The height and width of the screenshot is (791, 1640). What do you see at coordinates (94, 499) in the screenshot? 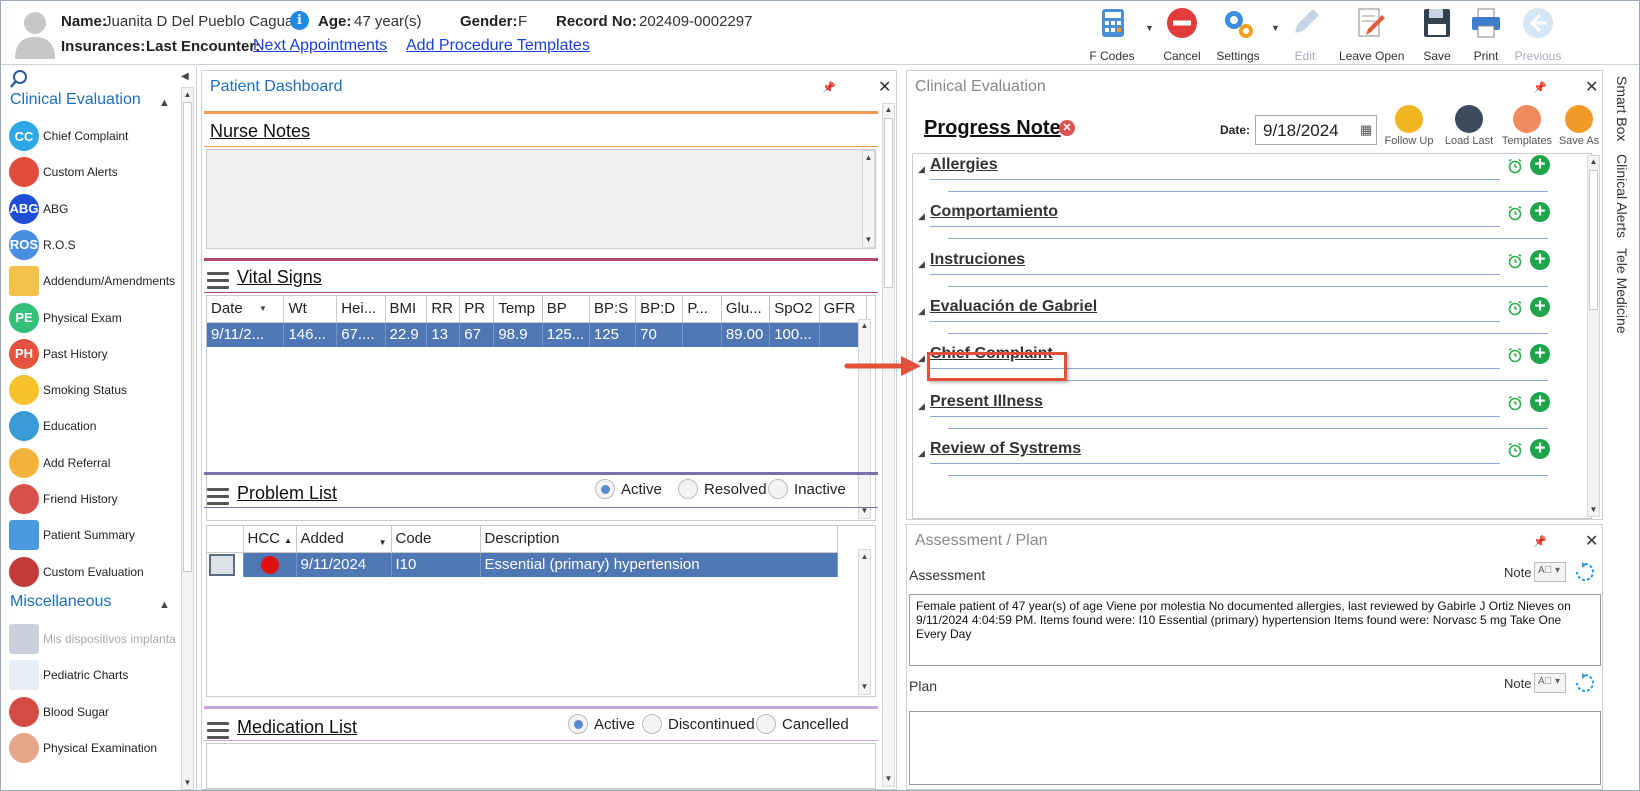
I see `sidebar-item-friend-history: Friend History` at bounding box center [94, 499].